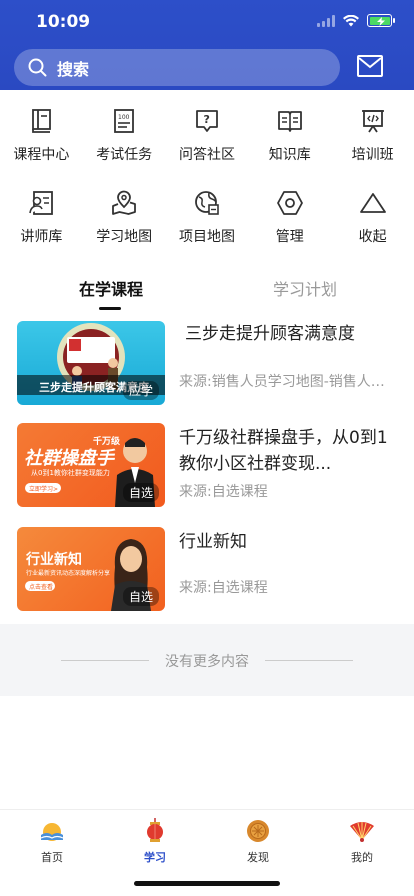 This screenshot has height=896, width=414. What do you see at coordinates (111, 288) in the screenshot?
I see `tab-learning-courses: 在学课程` at bounding box center [111, 288].